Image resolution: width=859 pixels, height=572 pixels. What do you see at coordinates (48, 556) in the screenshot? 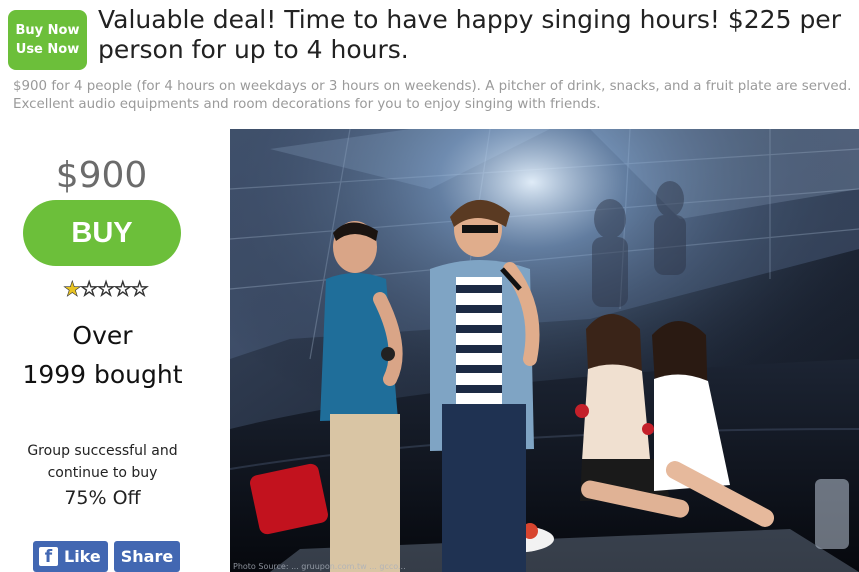
I see `facebook-icon: f` at bounding box center [48, 556].